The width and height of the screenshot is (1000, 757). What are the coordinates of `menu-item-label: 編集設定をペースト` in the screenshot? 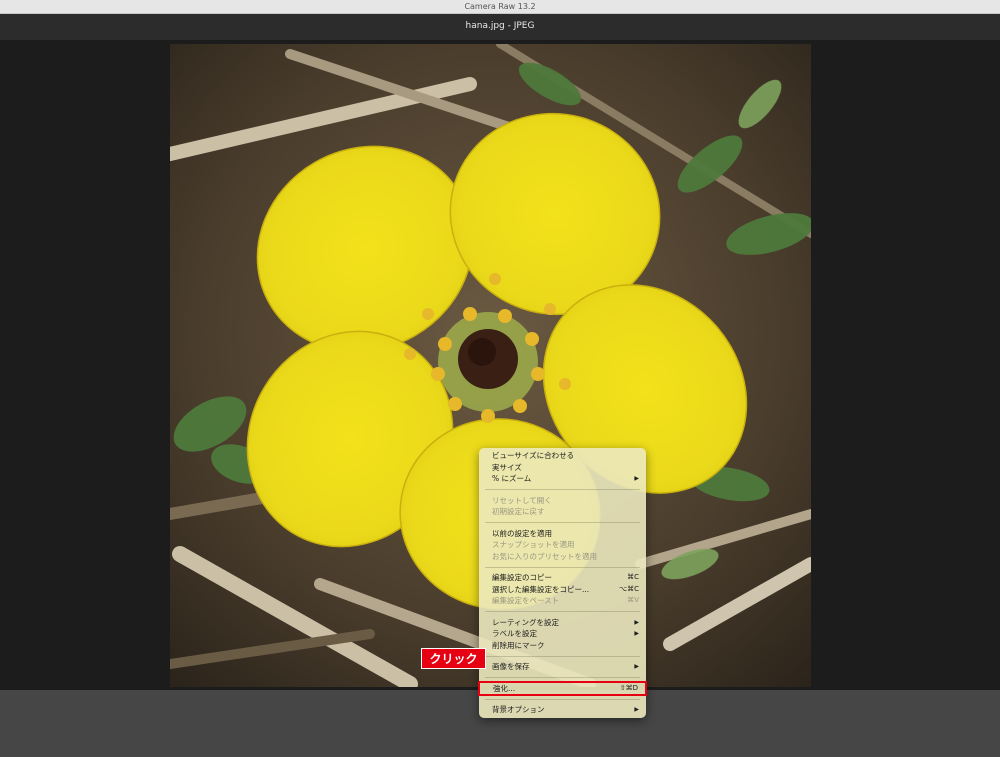 It's located at (526, 600).